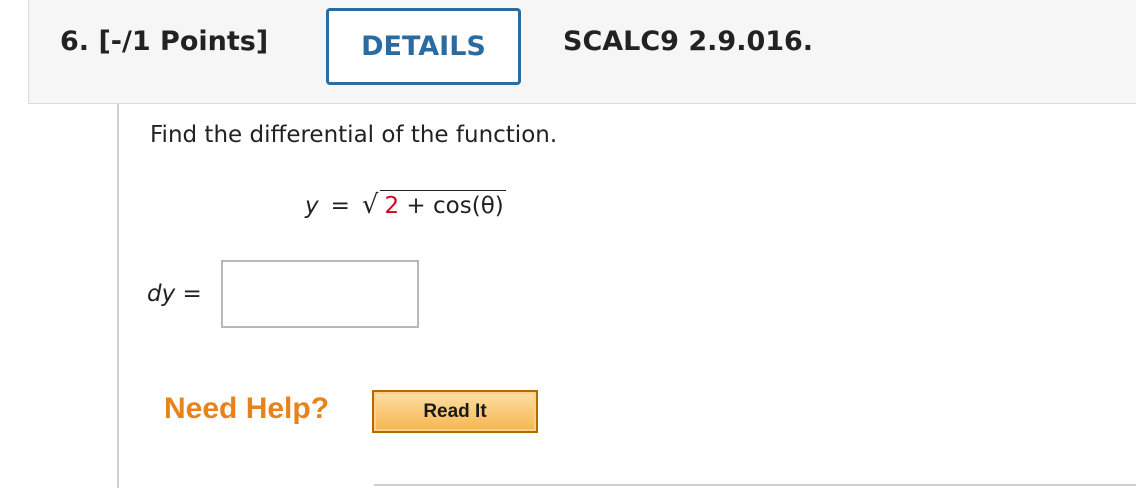  I want to click on radicand: 2 + cos(θ), so click(443, 204).